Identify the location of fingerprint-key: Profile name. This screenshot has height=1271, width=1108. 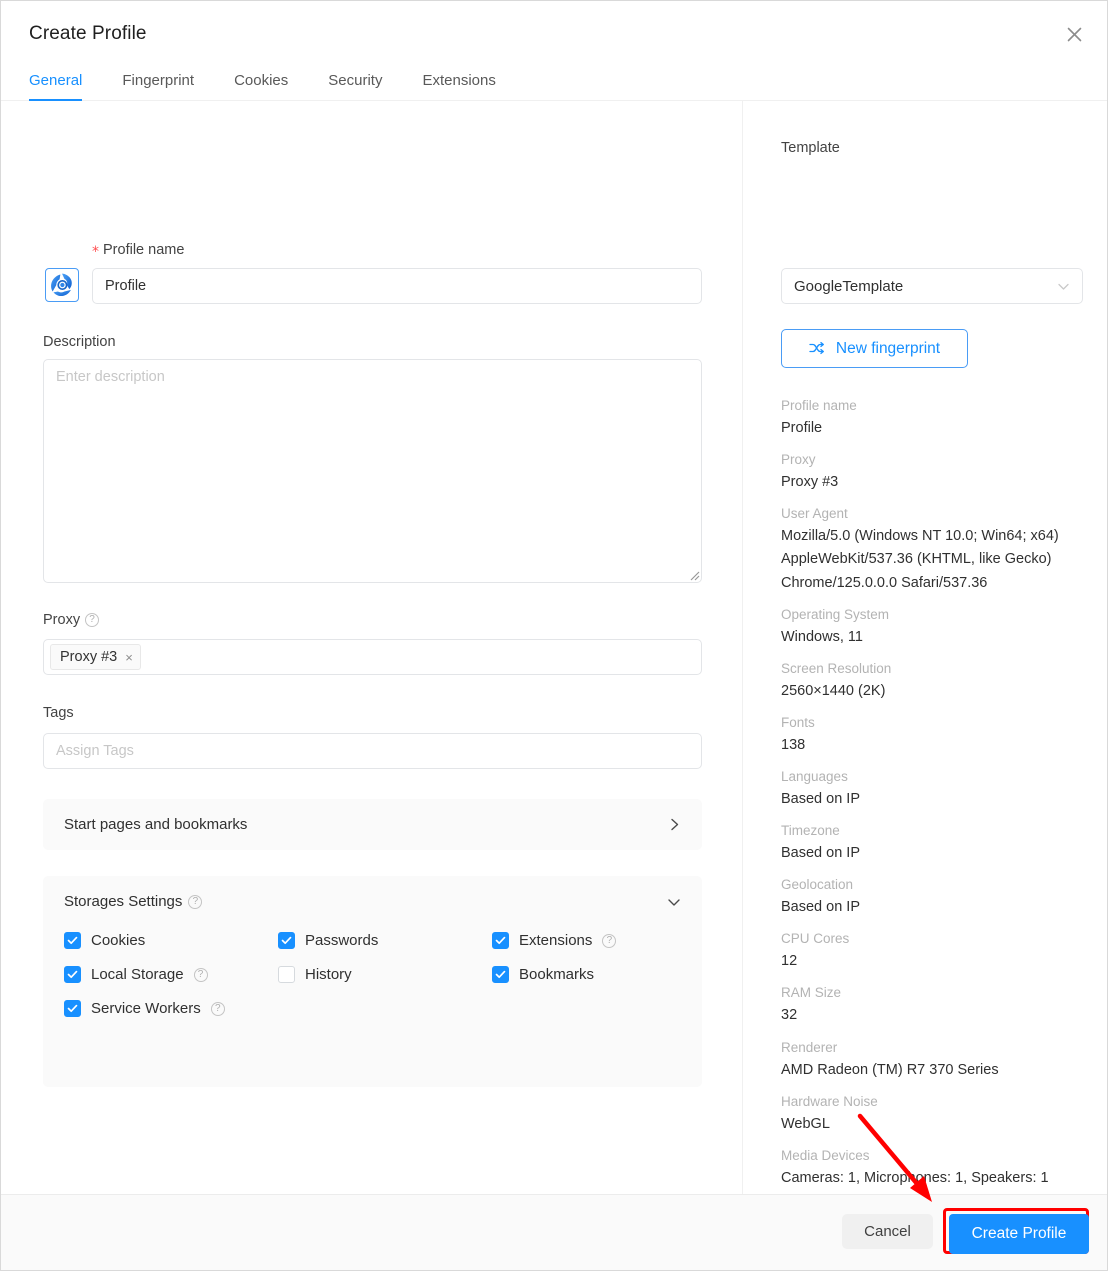
(819, 405).